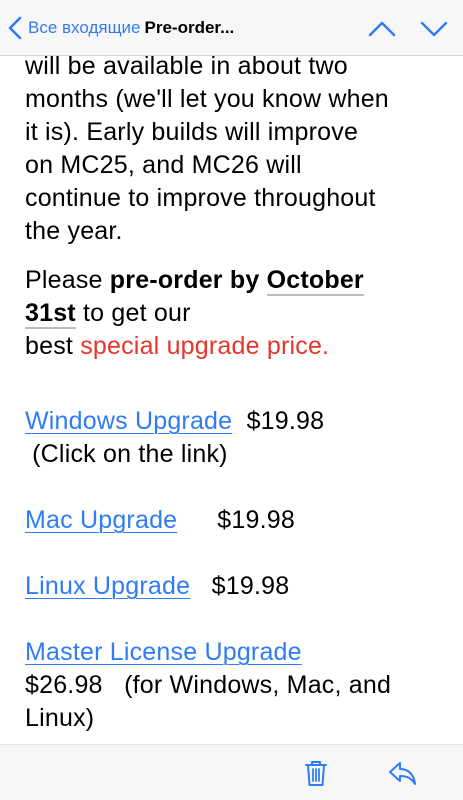  What do you see at coordinates (107, 586) in the screenshot?
I see `linux-upgrade-link: Linux Upgrade` at bounding box center [107, 586].